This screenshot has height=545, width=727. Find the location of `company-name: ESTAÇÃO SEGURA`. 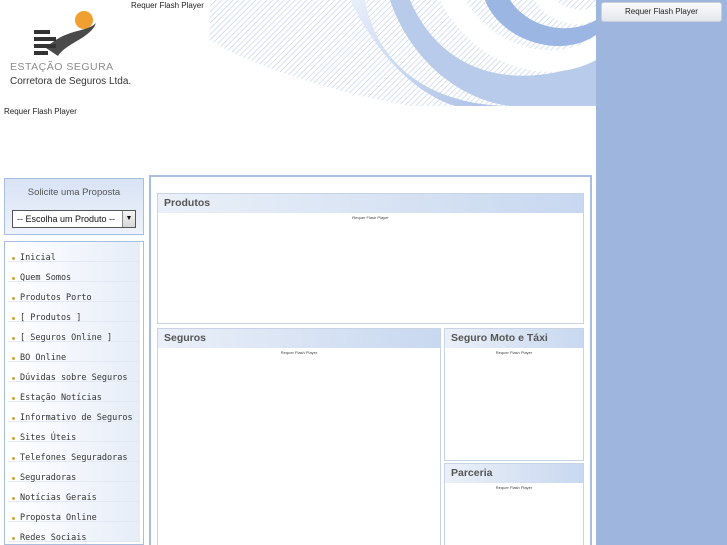

company-name: ESTAÇÃO SEGURA is located at coordinates (62, 67).